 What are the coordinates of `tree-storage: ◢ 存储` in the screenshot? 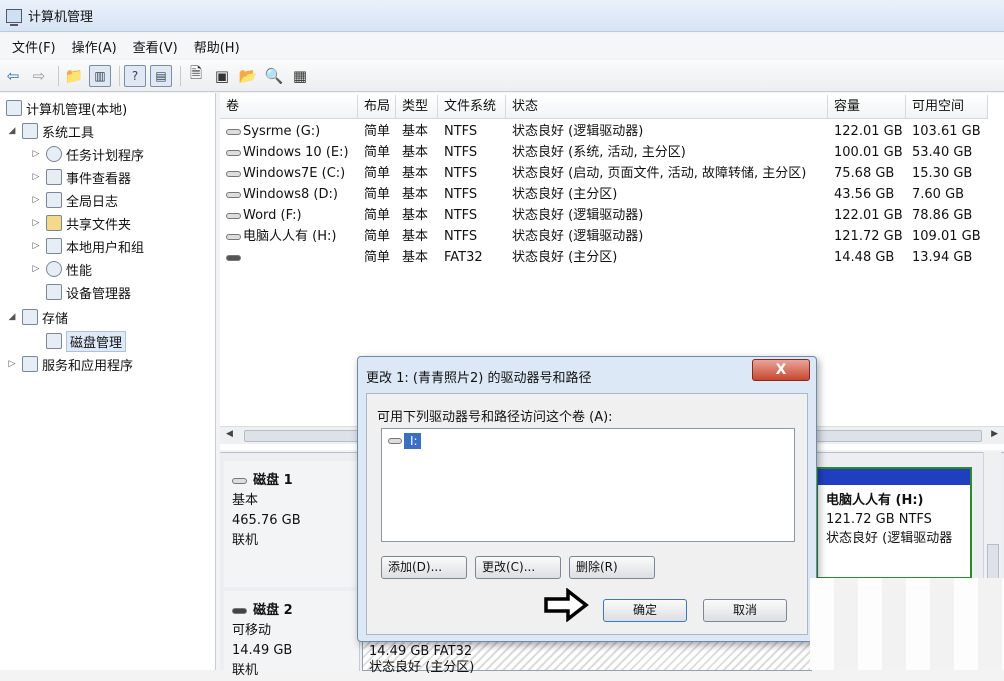 It's located at (37, 317).